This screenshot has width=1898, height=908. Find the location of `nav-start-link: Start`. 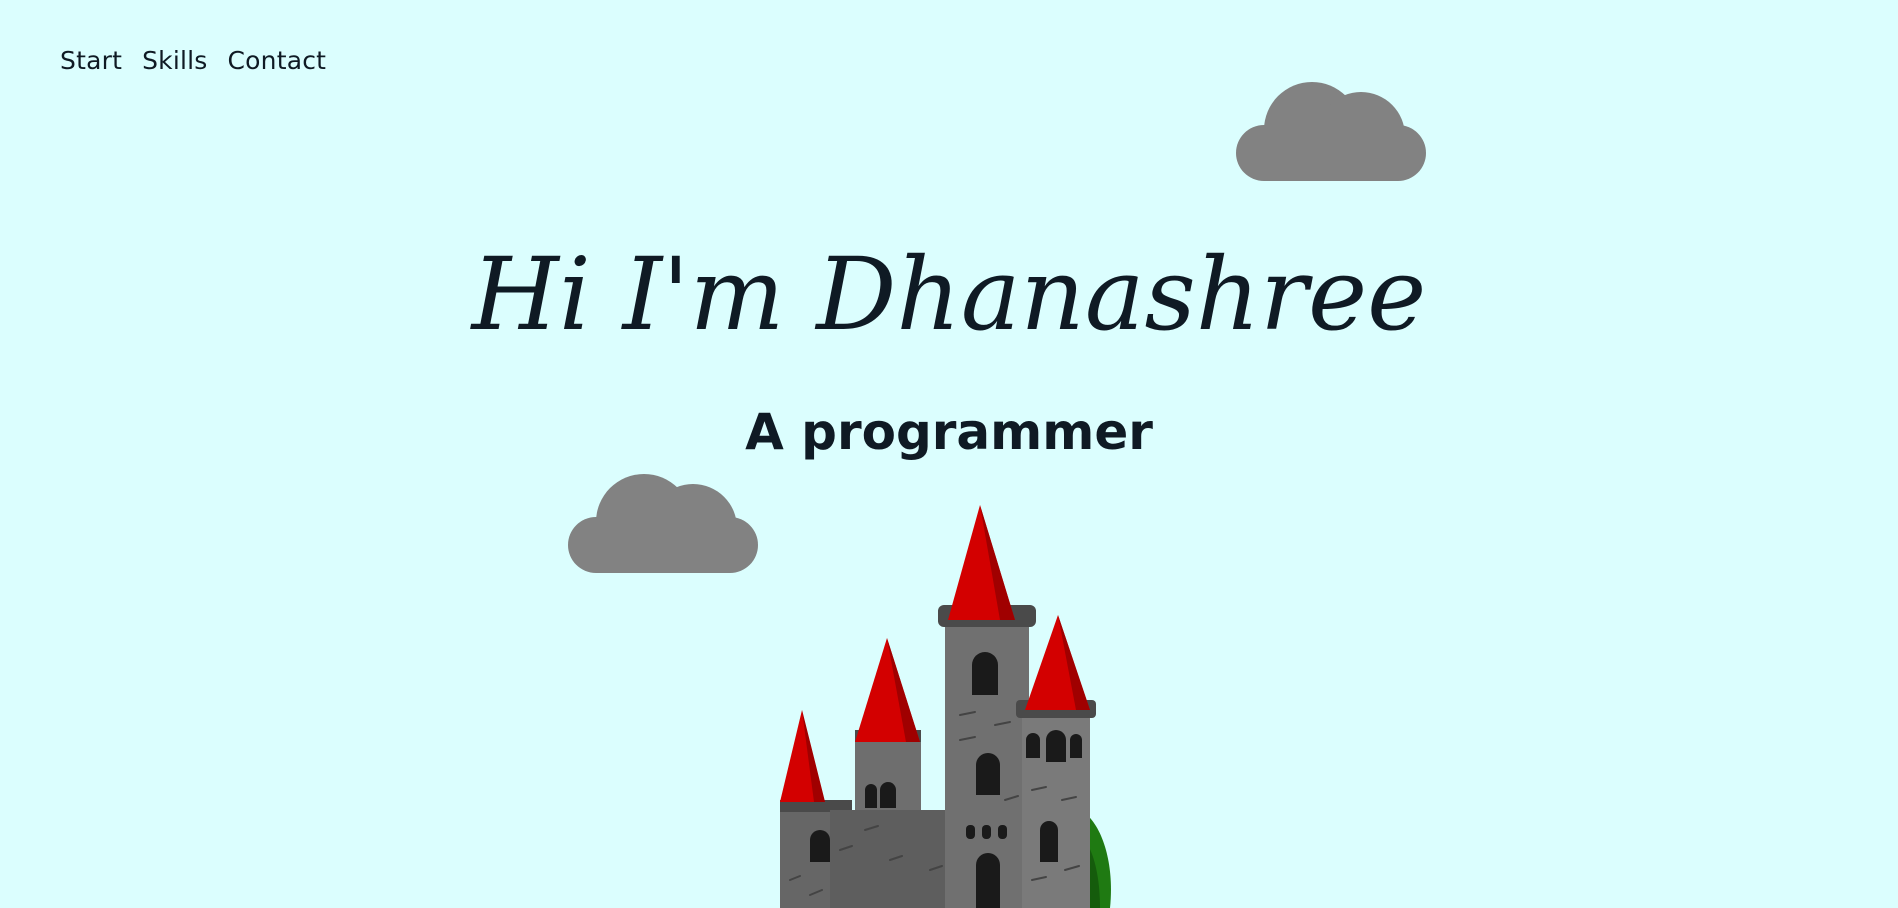

nav-start-link: Start is located at coordinates (91, 60).